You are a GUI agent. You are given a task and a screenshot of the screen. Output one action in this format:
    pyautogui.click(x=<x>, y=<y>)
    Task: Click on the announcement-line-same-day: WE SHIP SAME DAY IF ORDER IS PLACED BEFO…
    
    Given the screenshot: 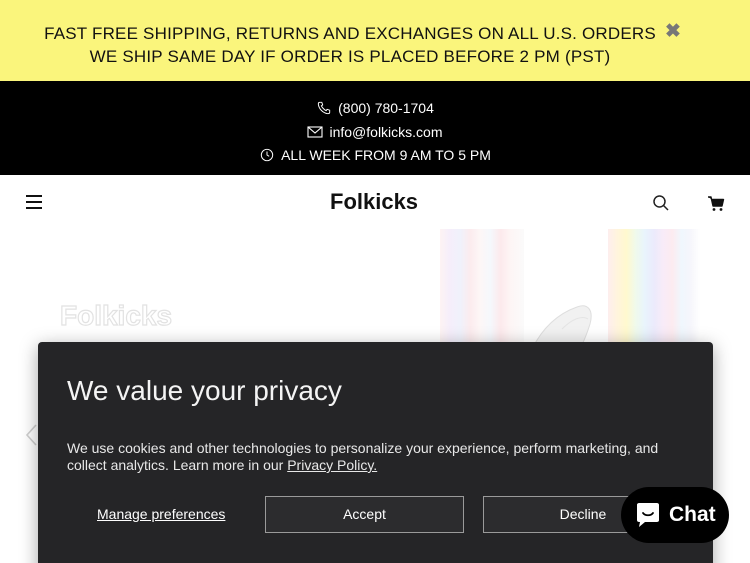 What is the action you would take?
    pyautogui.click(x=350, y=56)
    